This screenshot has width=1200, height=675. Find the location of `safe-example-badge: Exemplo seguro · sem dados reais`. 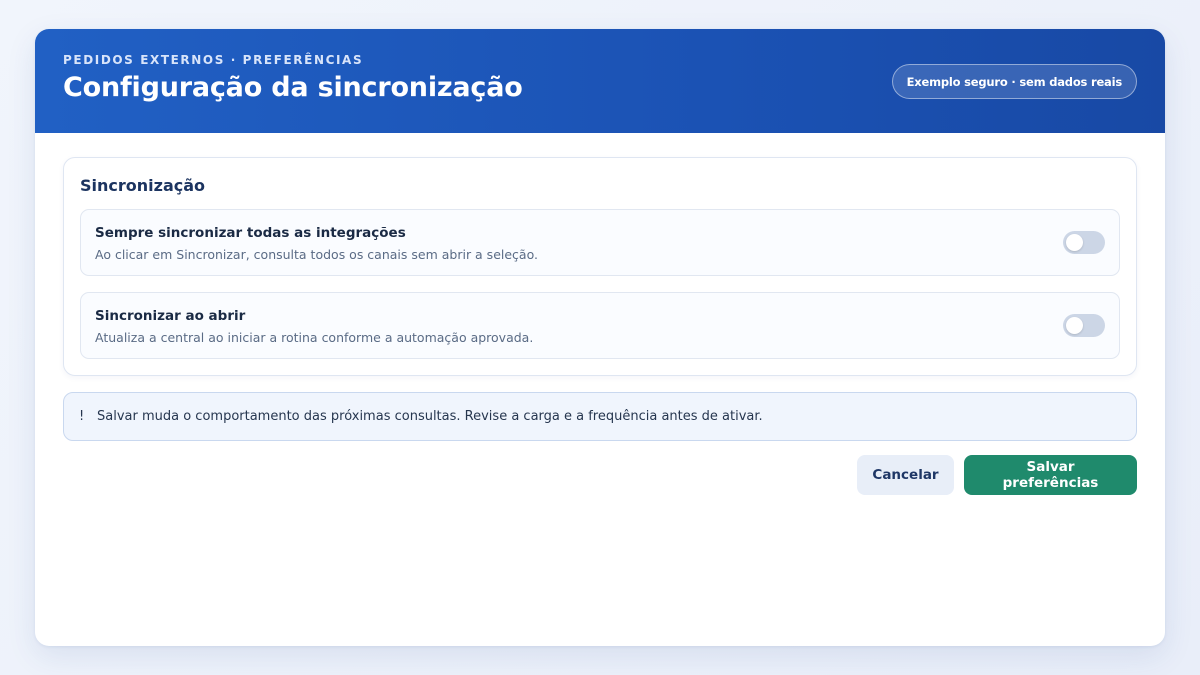

safe-example-badge: Exemplo seguro · sem dados reais is located at coordinates (1014, 81).